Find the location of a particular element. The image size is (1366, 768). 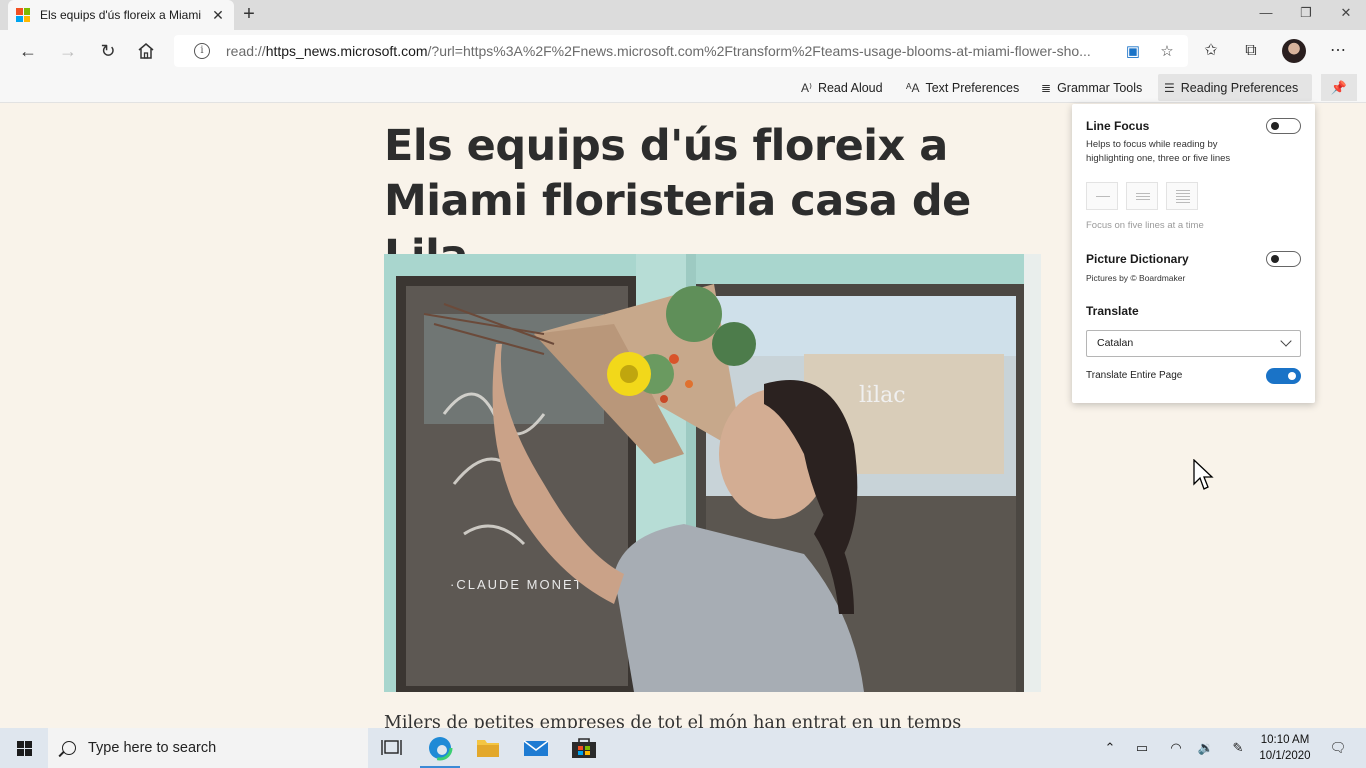

translate-entire-page-toggle is located at coordinates (1283, 376).